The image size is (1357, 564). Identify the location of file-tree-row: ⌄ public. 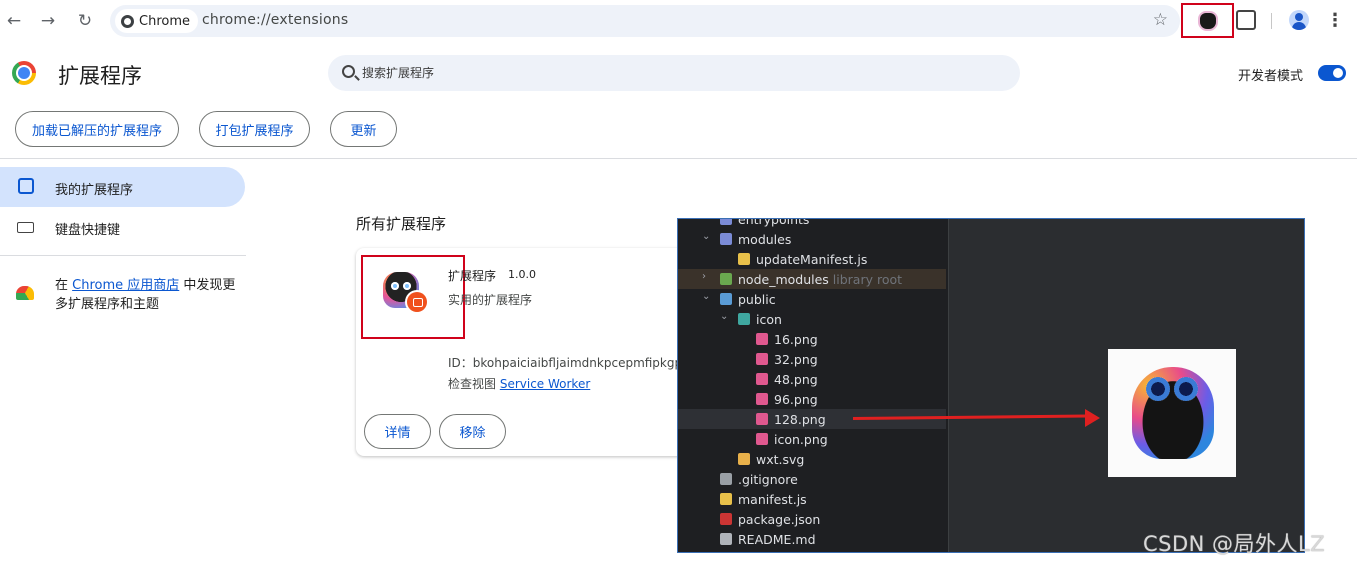
(812, 299).